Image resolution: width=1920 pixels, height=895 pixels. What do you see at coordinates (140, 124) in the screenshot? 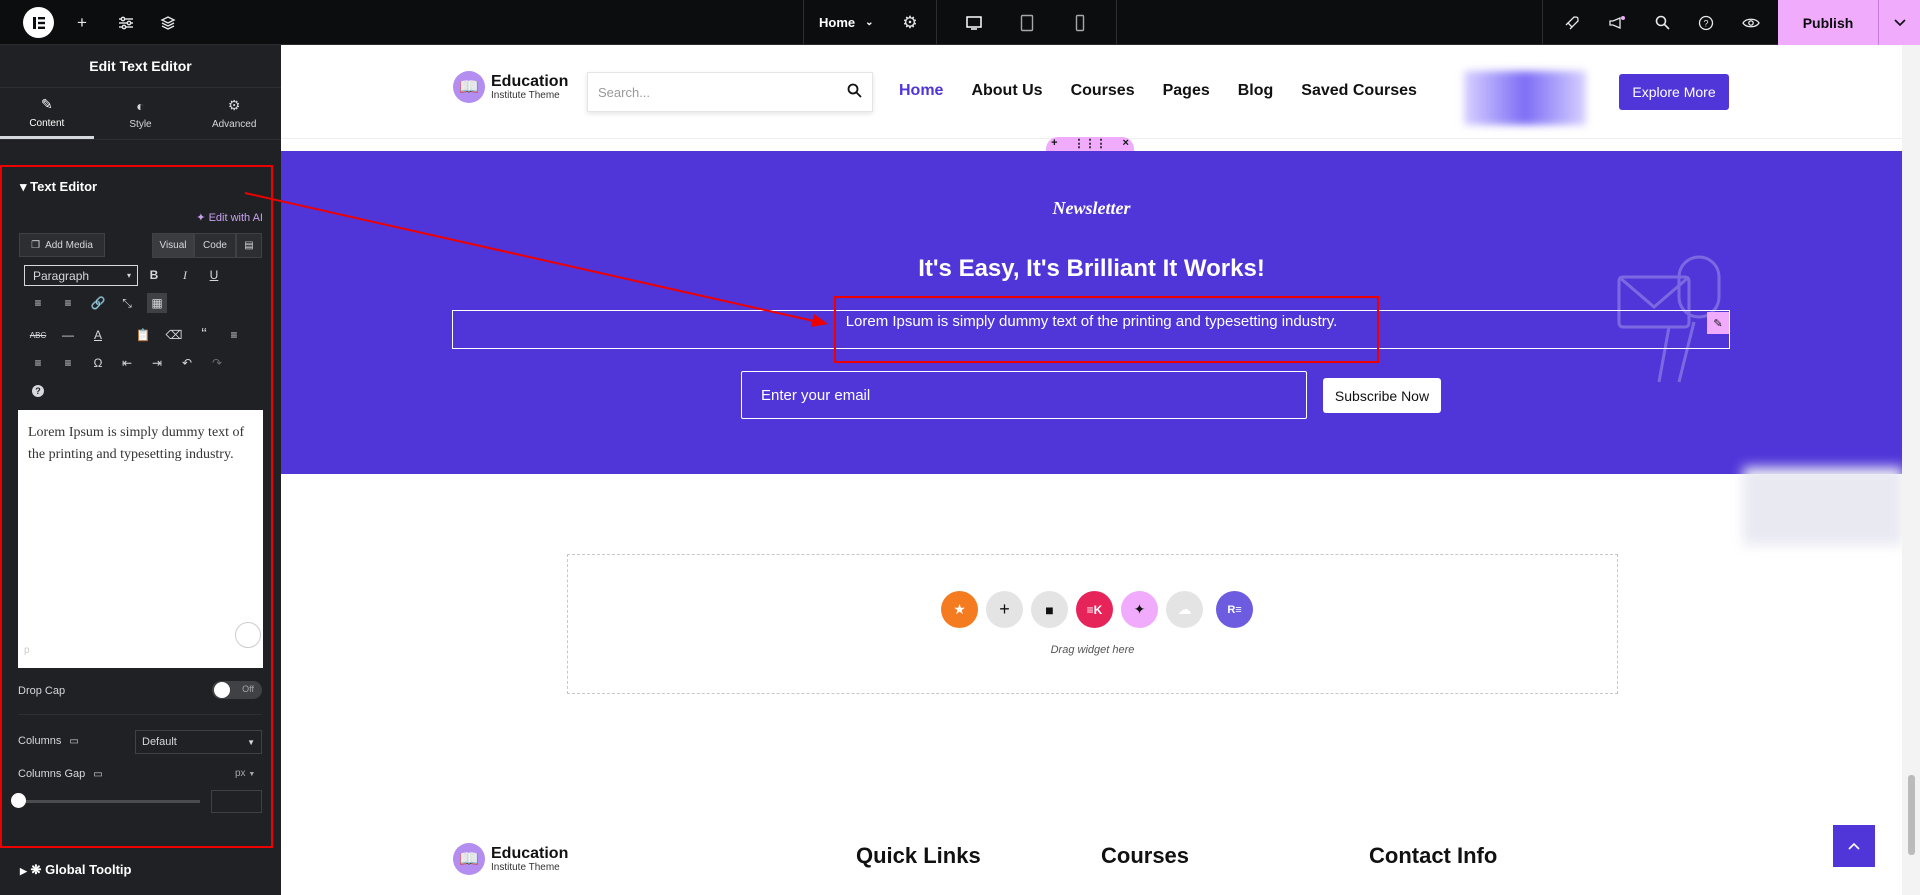
I see `tab-label: Style` at bounding box center [140, 124].